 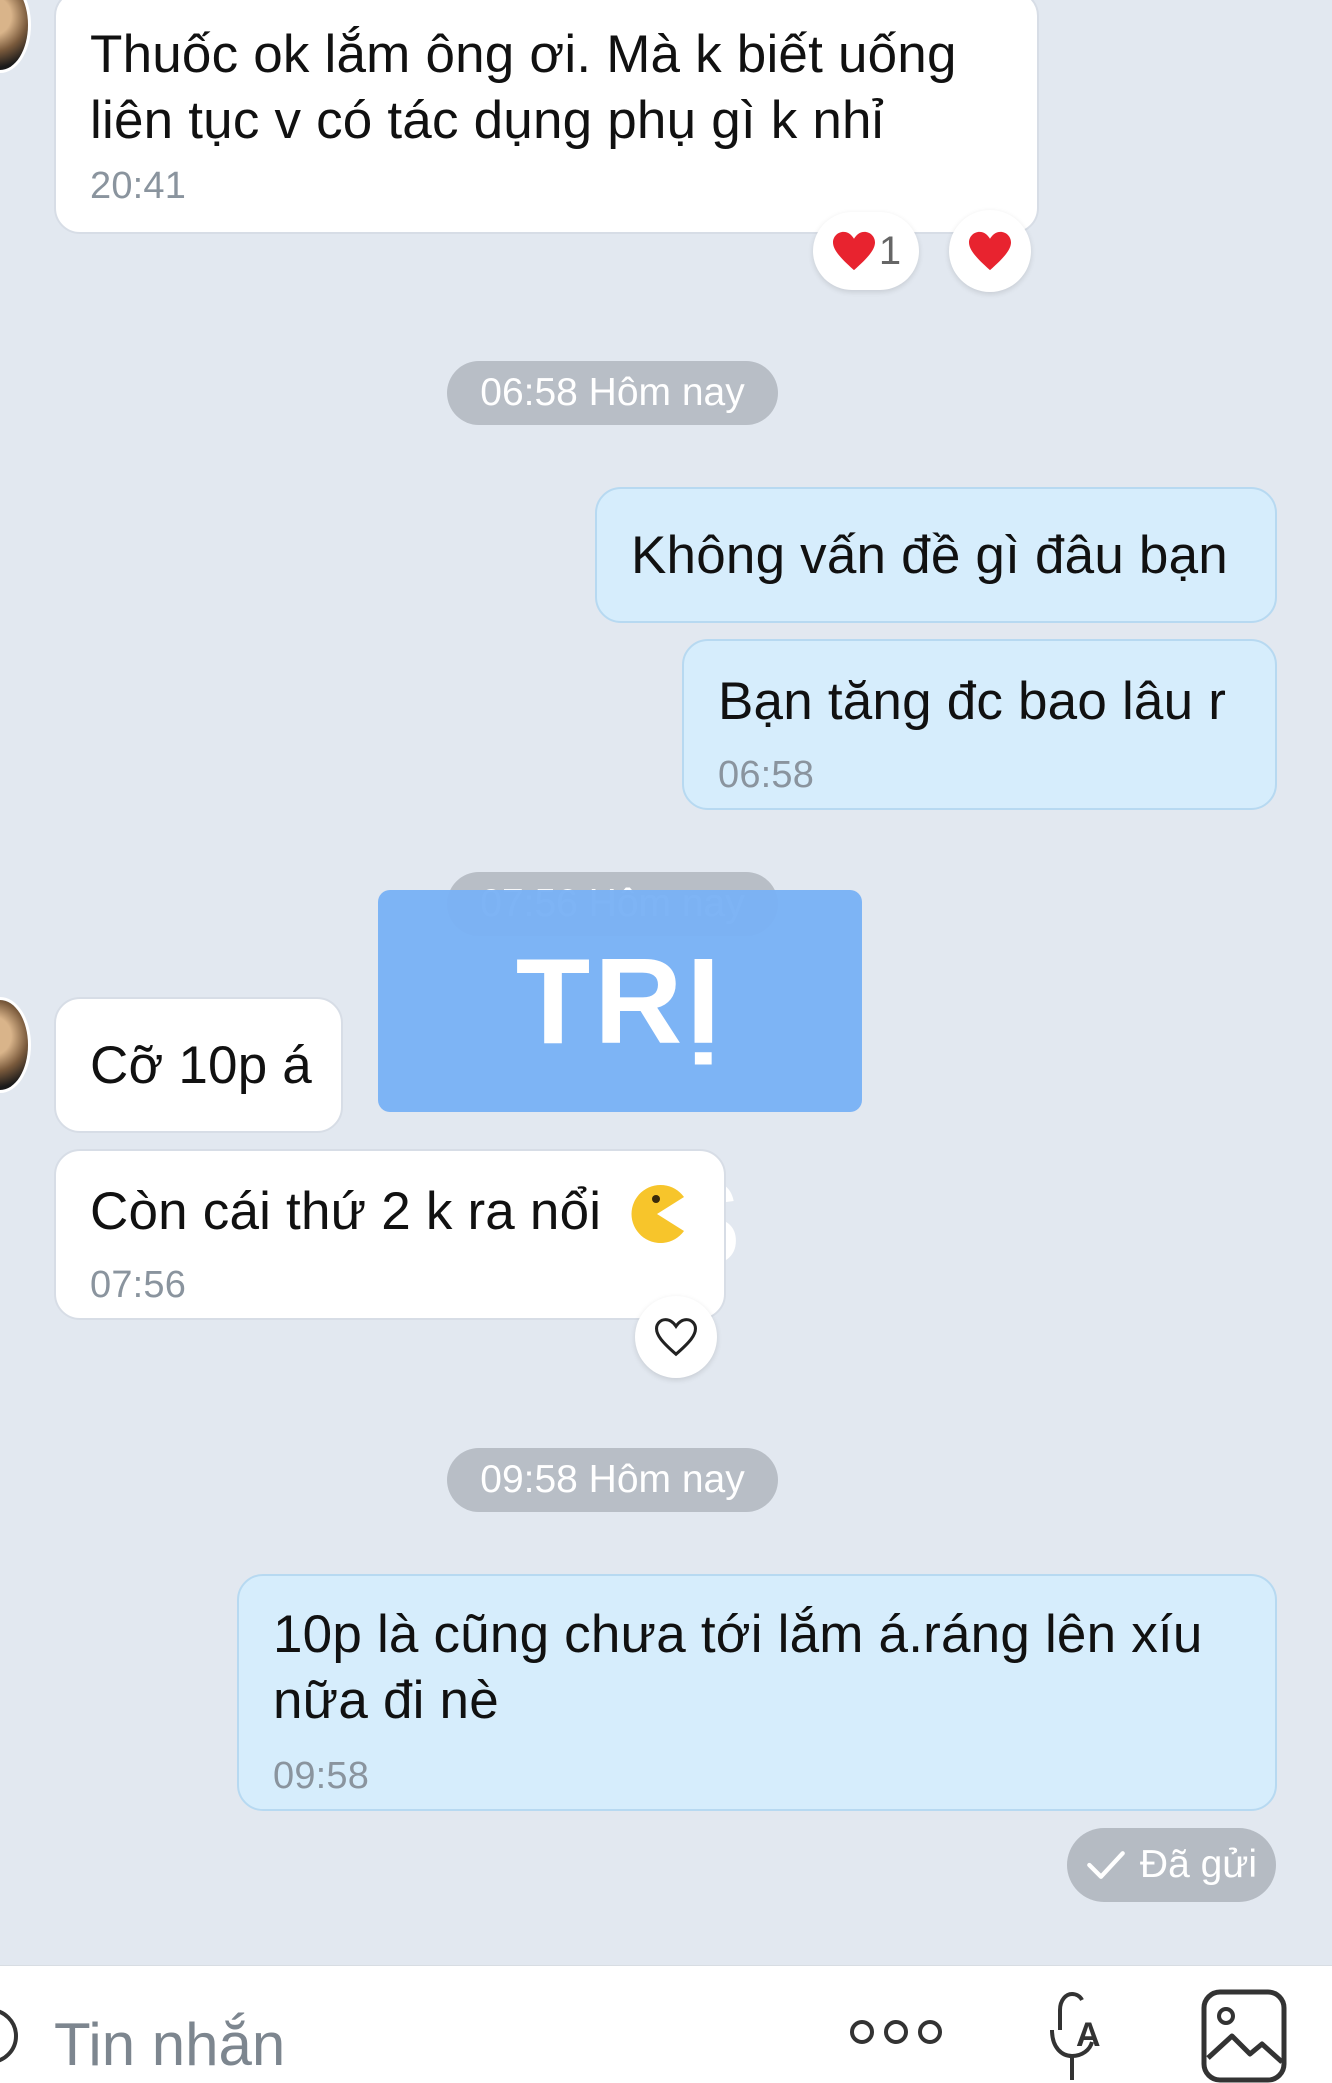 What do you see at coordinates (620, 1090) in the screenshot?
I see `watermark-overlay: TRỊ XTS` at bounding box center [620, 1090].